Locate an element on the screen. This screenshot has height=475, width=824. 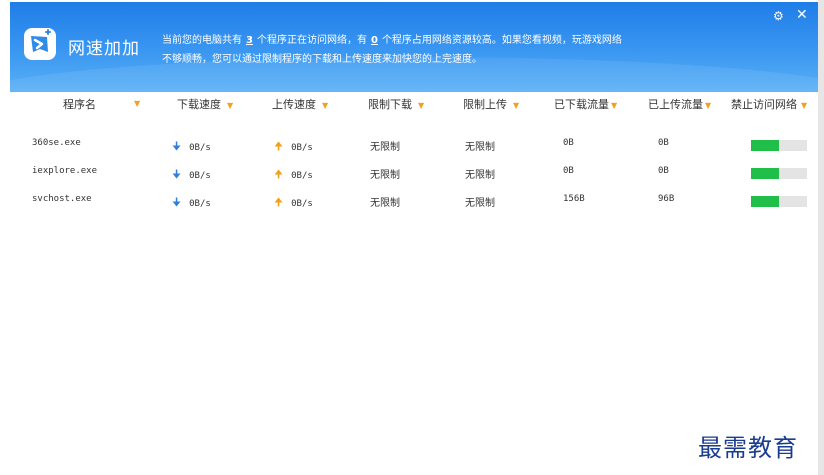
column-label: 已下载流量 is located at coordinates (581, 104).